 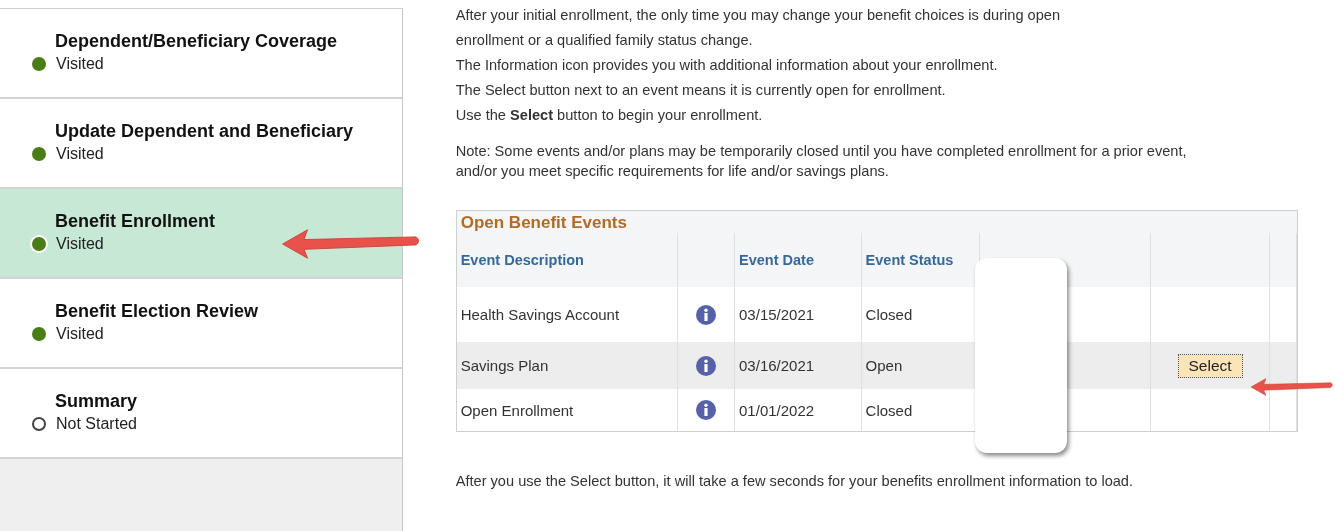 I want to click on instruction-text: After you use the Select button, it will take a few seconds for your benefits enrollment information to load., so click(x=795, y=481).